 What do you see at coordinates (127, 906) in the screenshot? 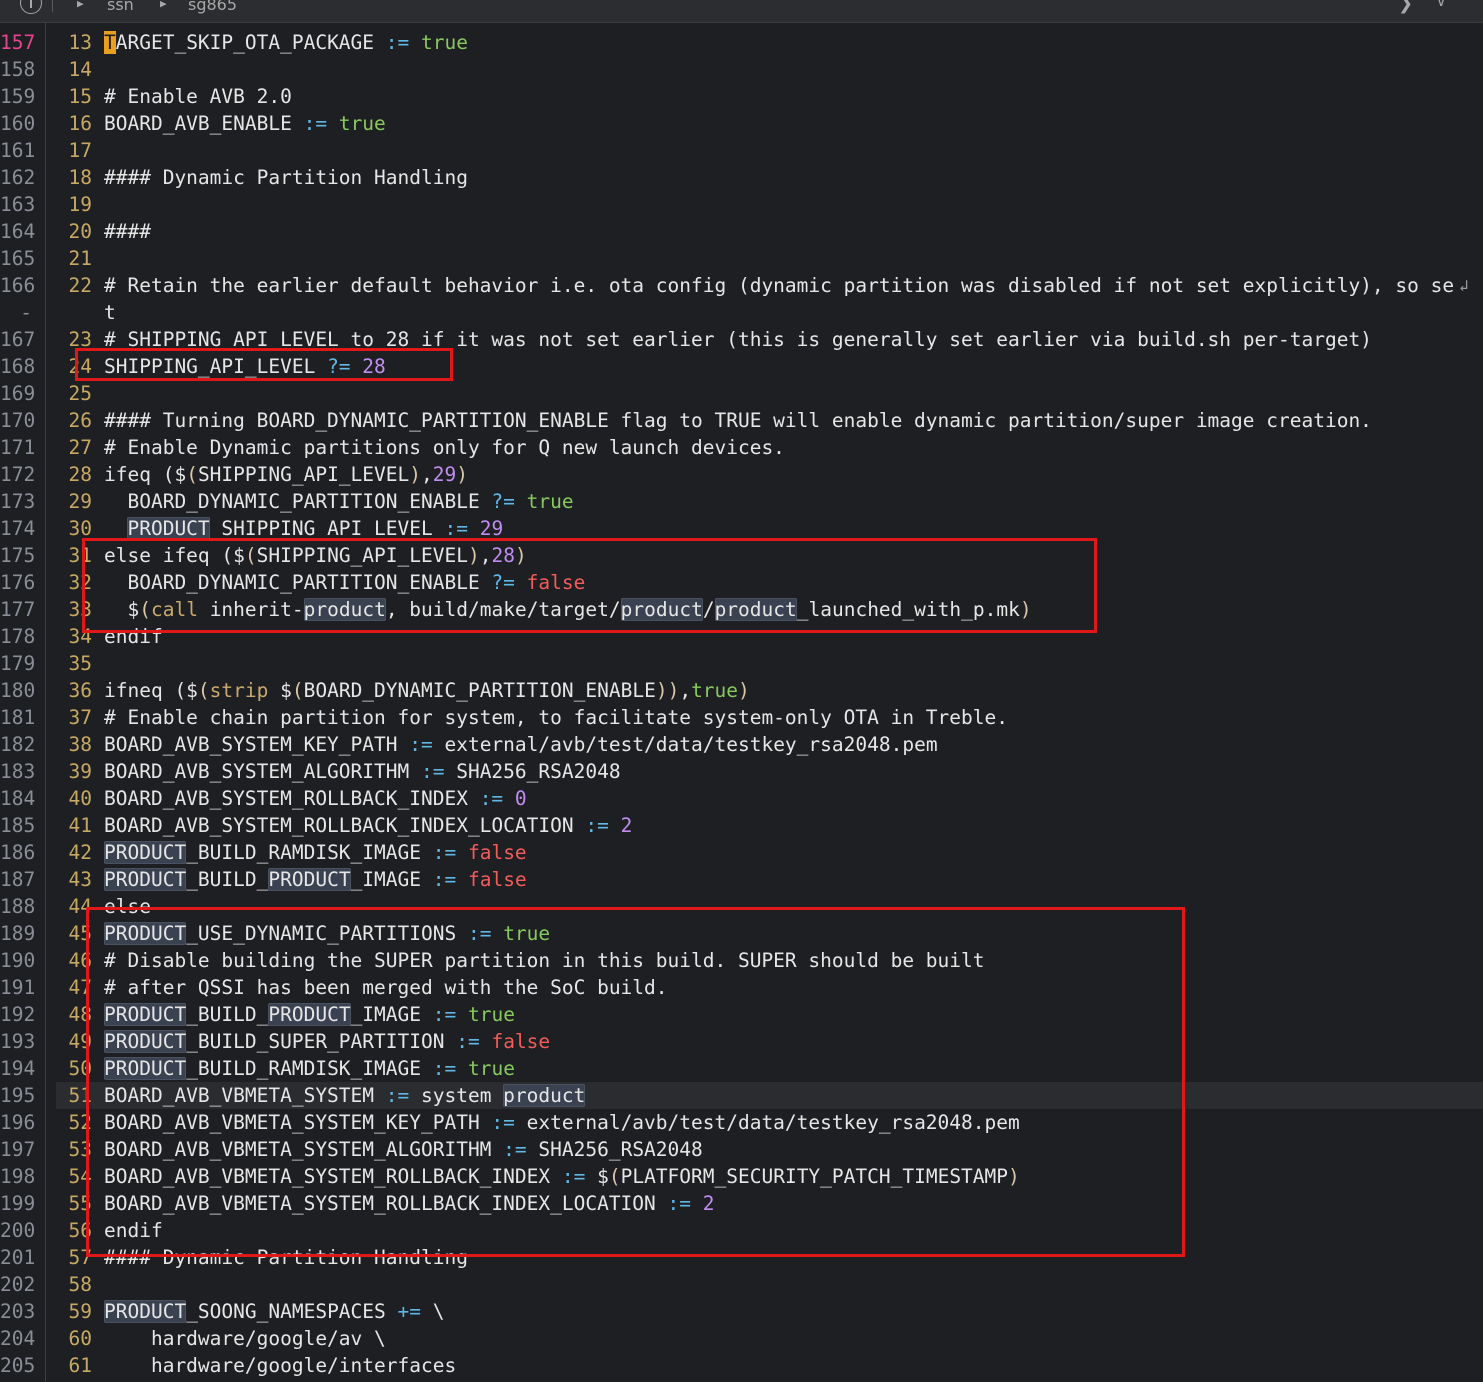
I see `code-text: else` at bounding box center [127, 906].